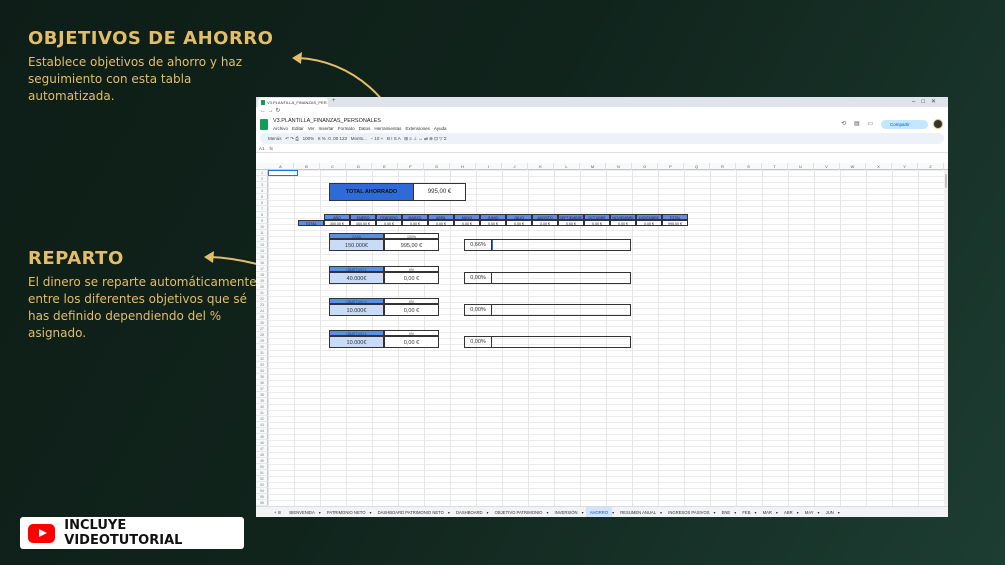 The height and width of the screenshot is (565, 1005). Describe the element at coordinates (697, 166) in the screenshot. I see `column-header: Q` at that location.